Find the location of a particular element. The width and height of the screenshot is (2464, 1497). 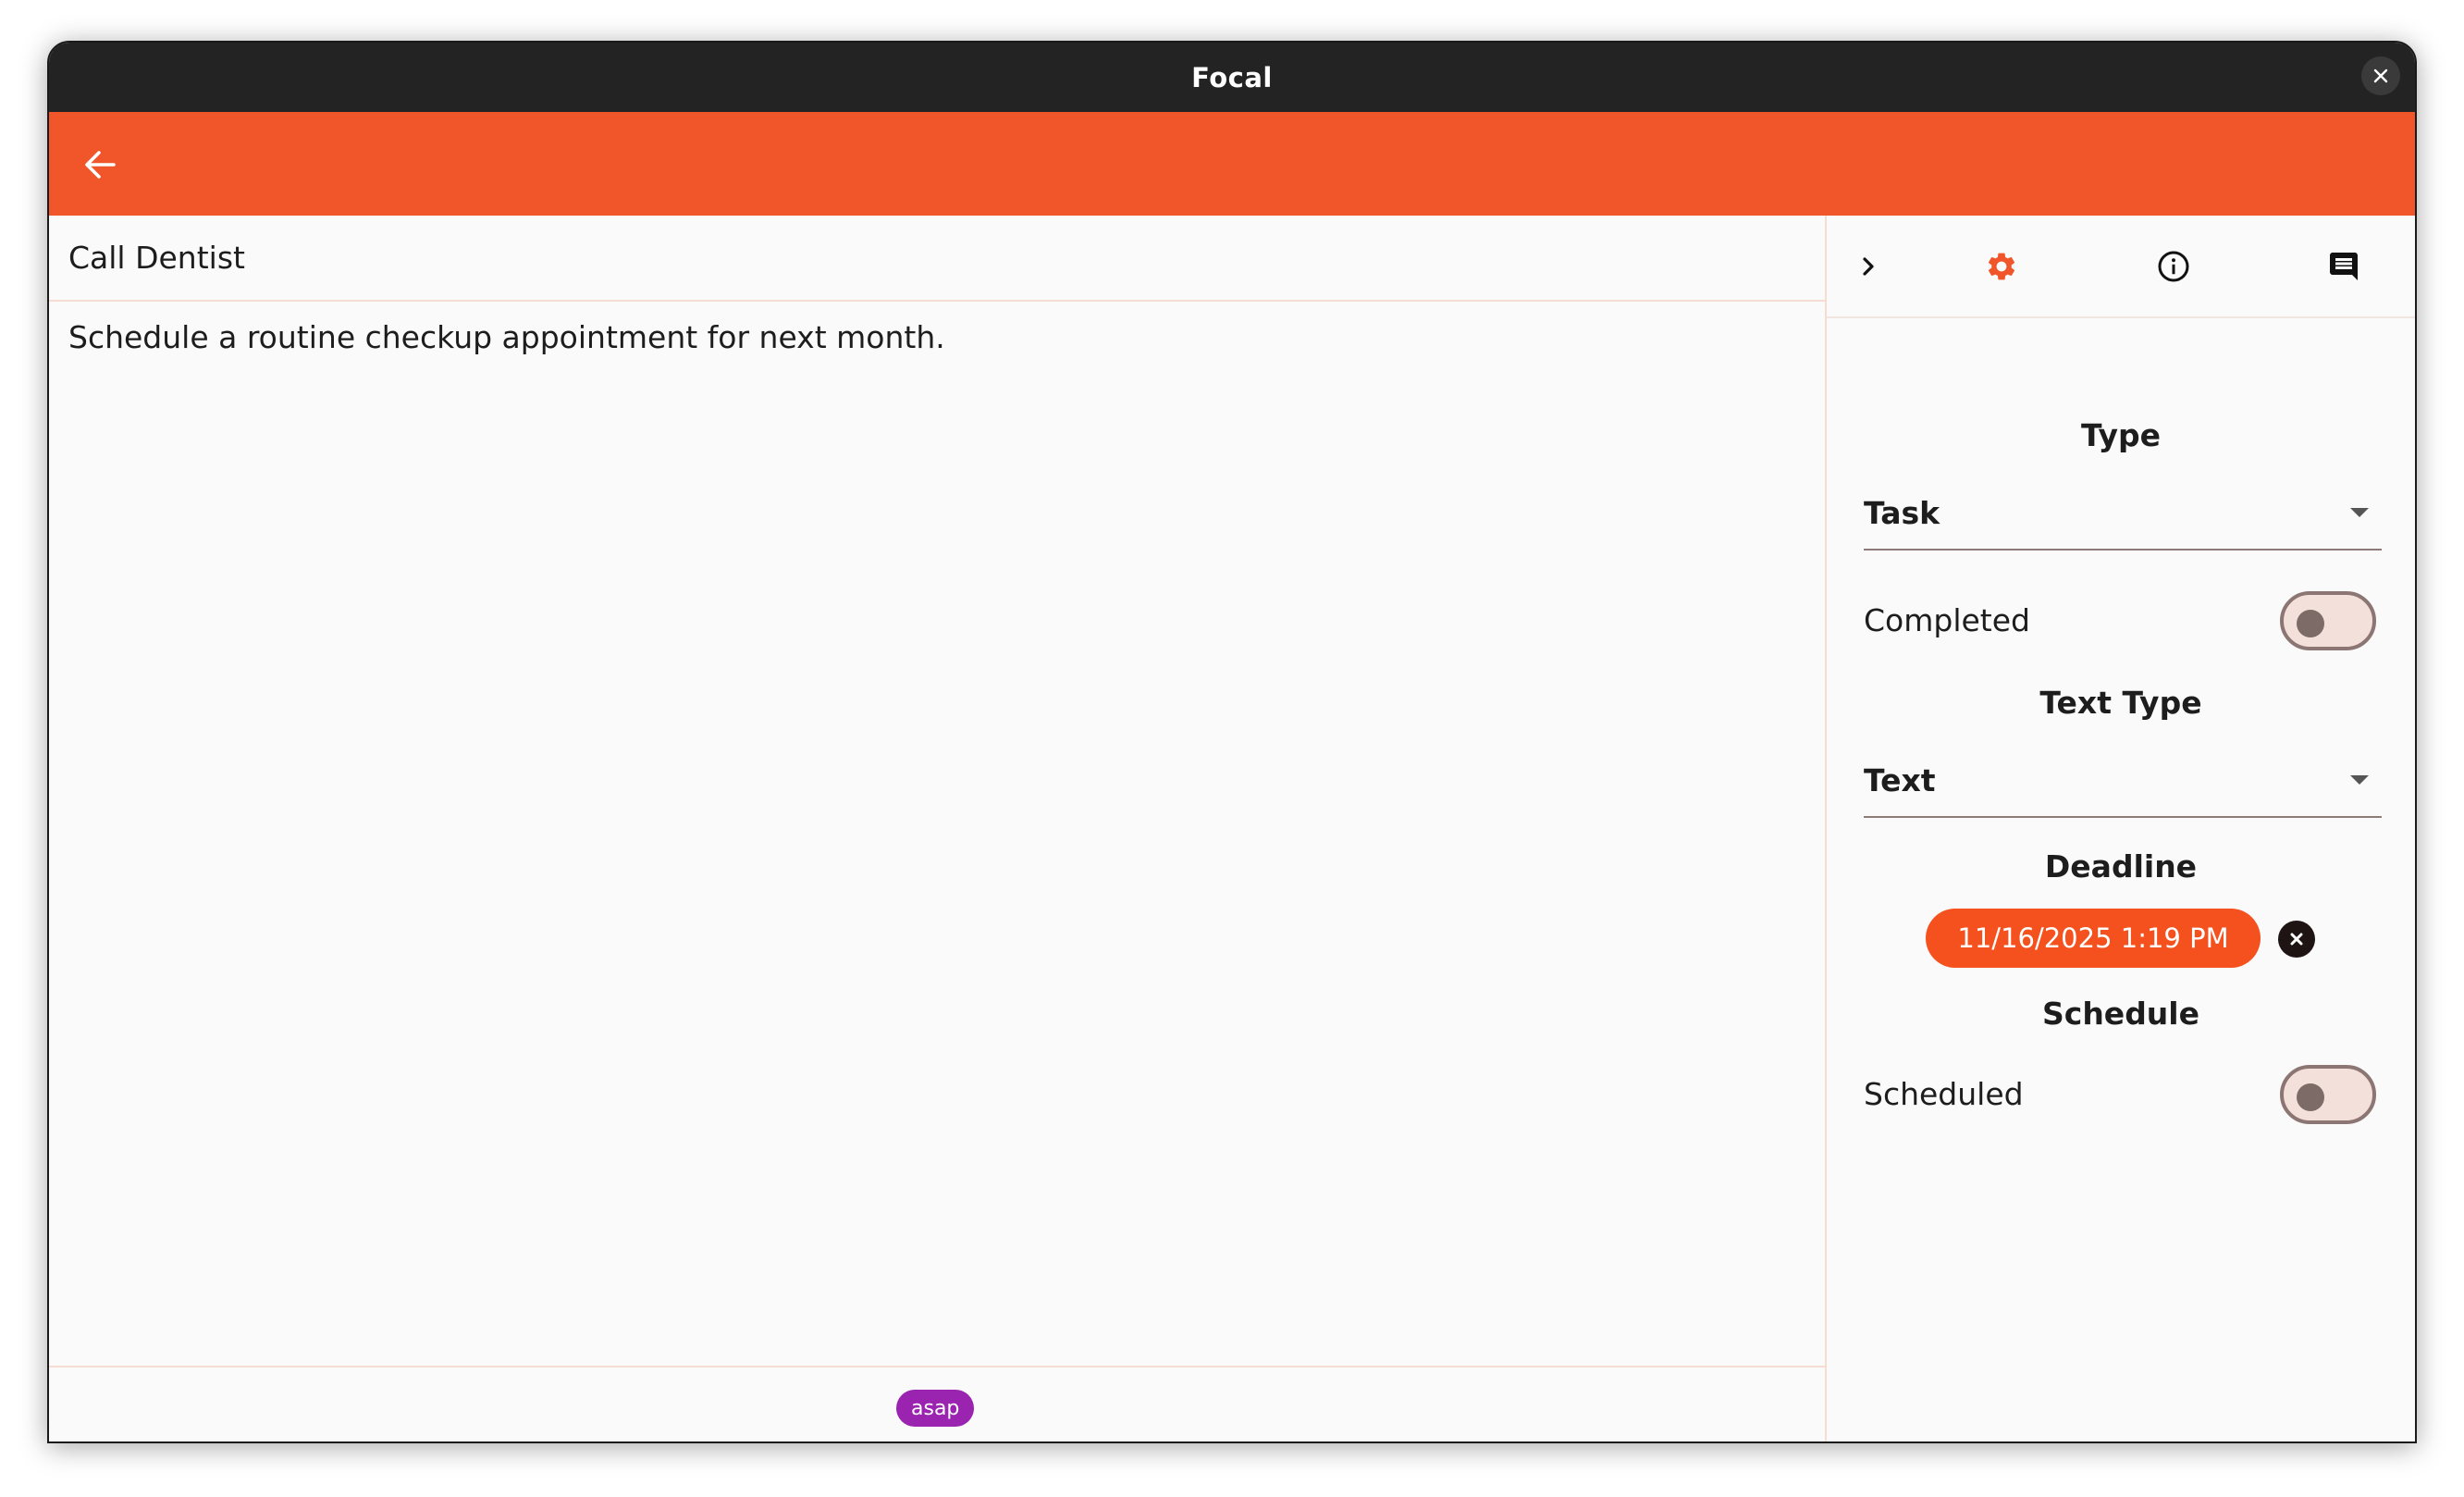

chevron-right-icon is located at coordinates (1869, 266).